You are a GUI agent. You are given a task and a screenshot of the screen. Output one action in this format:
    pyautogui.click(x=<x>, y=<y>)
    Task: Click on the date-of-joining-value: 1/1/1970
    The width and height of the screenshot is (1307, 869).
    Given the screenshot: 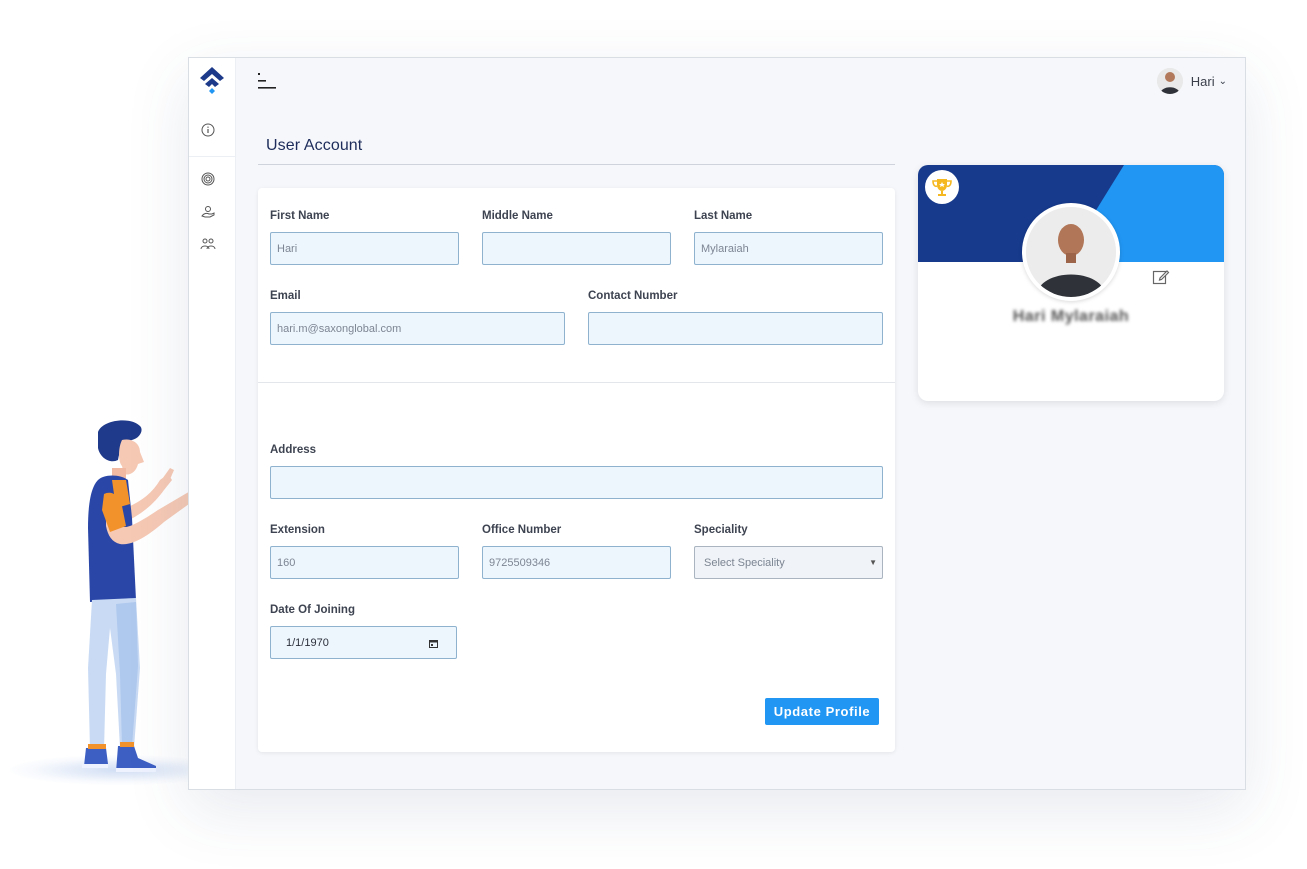 What is the action you would take?
    pyautogui.click(x=307, y=642)
    